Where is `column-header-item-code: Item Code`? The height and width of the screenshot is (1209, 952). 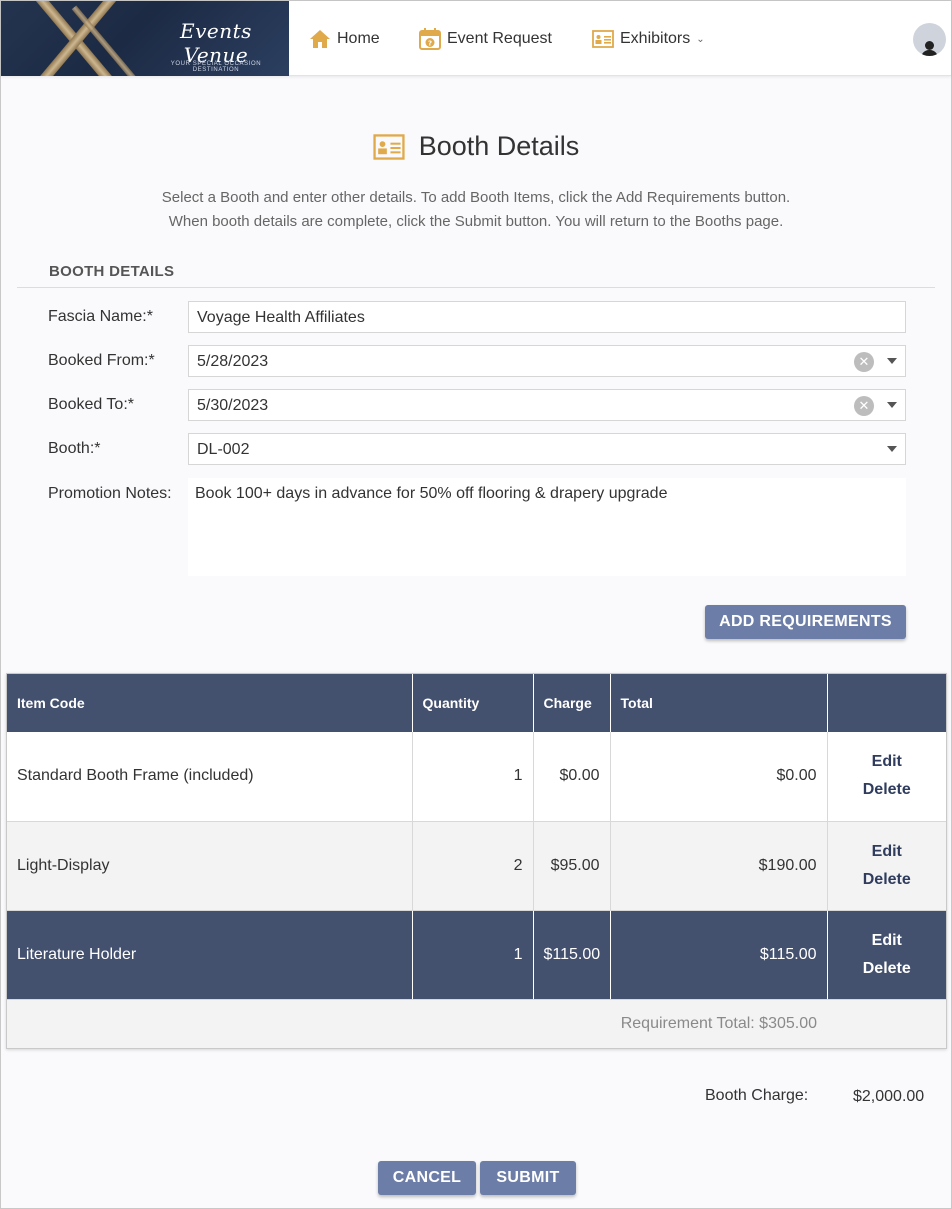 column-header-item-code: Item Code is located at coordinates (210, 703).